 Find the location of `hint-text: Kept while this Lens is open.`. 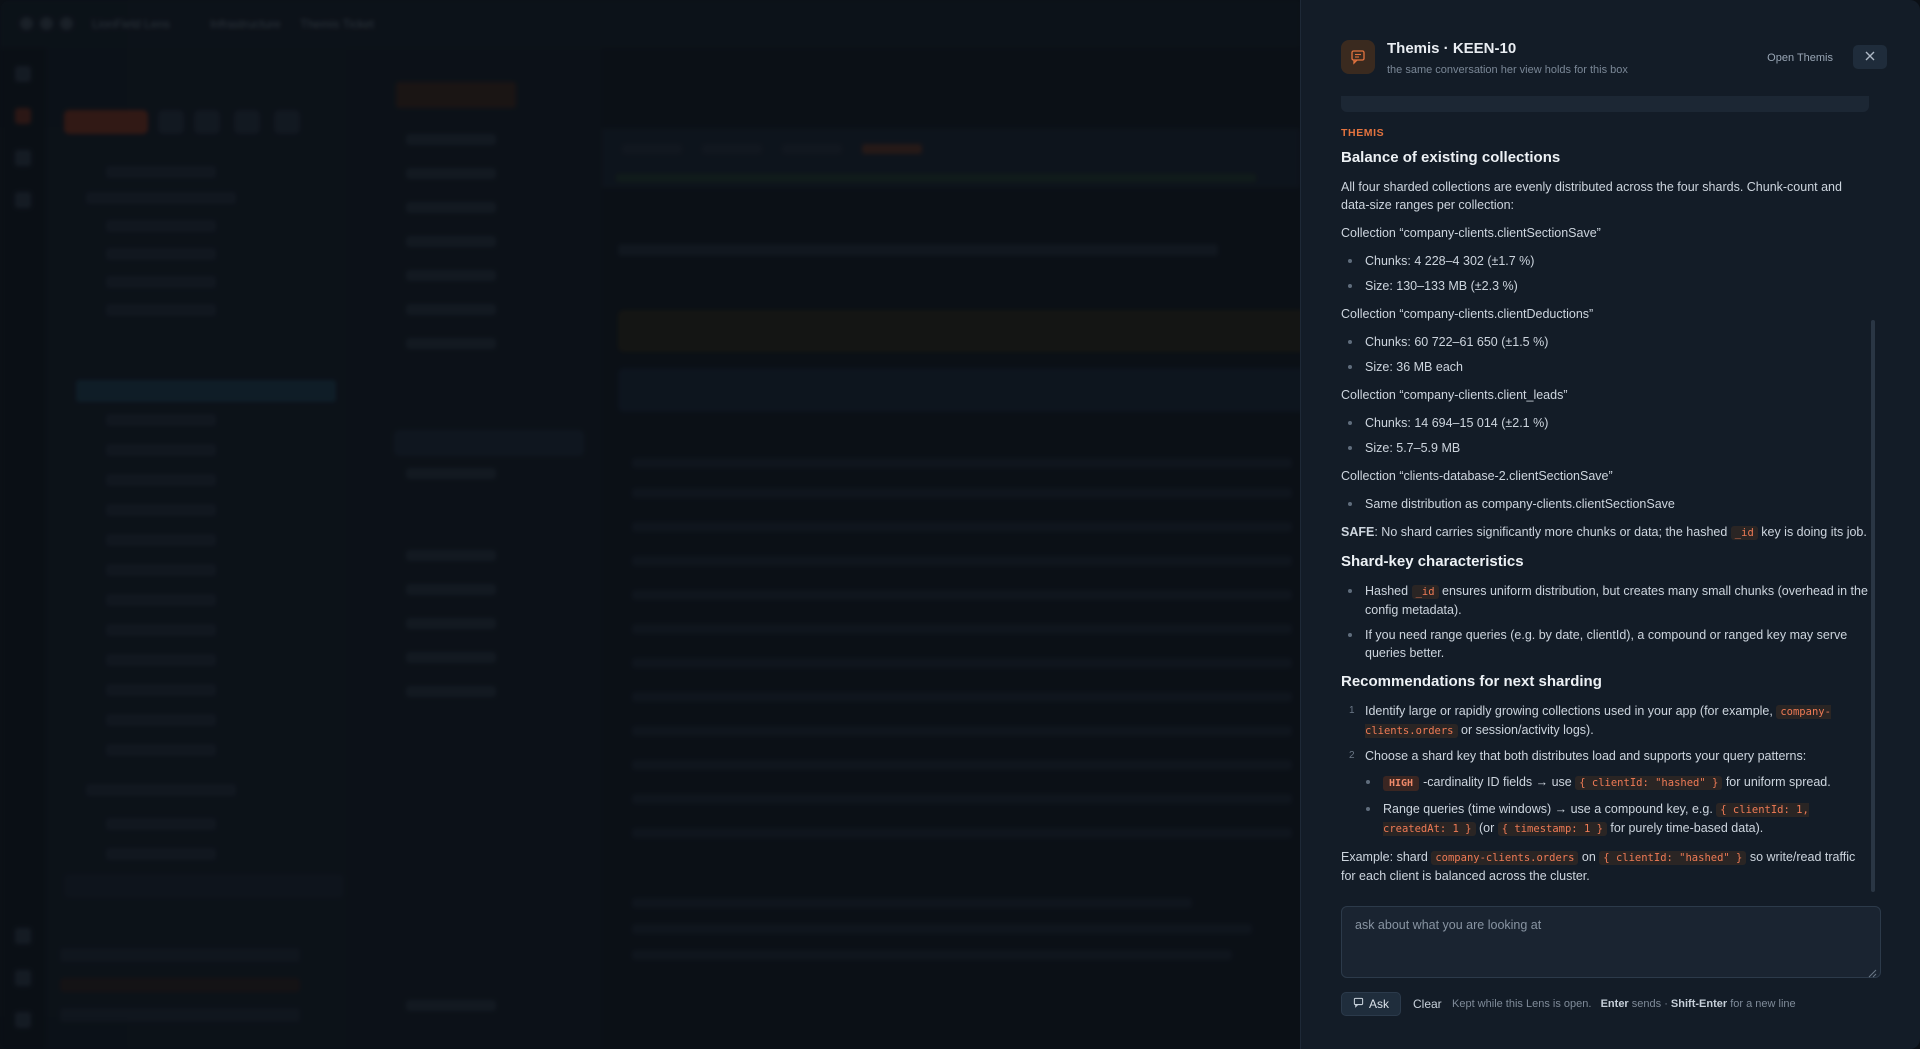

hint-text: Kept while this Lens is open. is located at coordinates (1522, 1004).